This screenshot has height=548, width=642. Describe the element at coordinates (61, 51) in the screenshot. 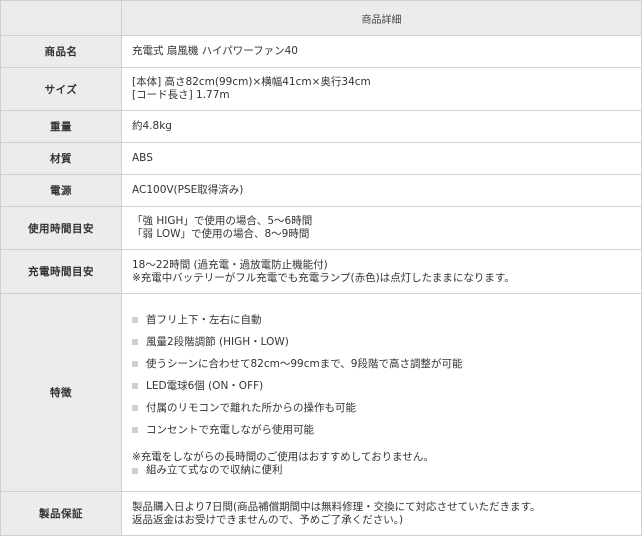

I see `row-label-product-name: 商品名` at that location.